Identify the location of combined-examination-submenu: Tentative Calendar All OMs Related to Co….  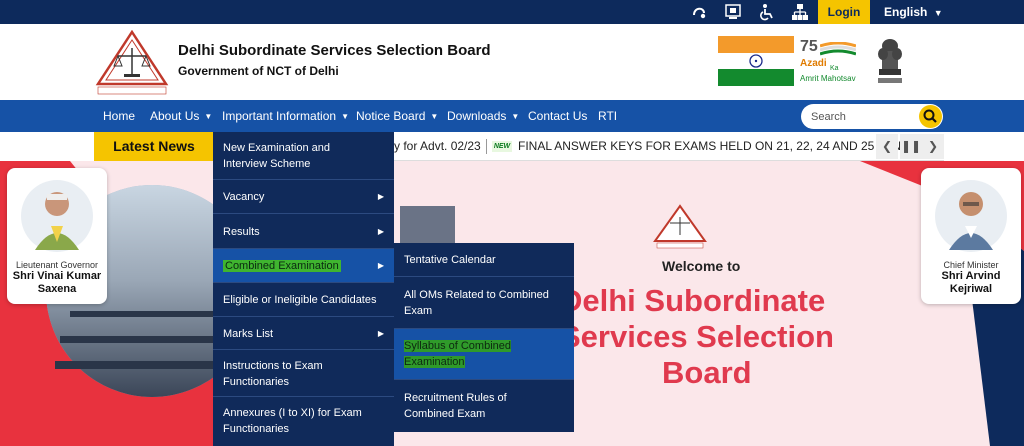
(484, 337).